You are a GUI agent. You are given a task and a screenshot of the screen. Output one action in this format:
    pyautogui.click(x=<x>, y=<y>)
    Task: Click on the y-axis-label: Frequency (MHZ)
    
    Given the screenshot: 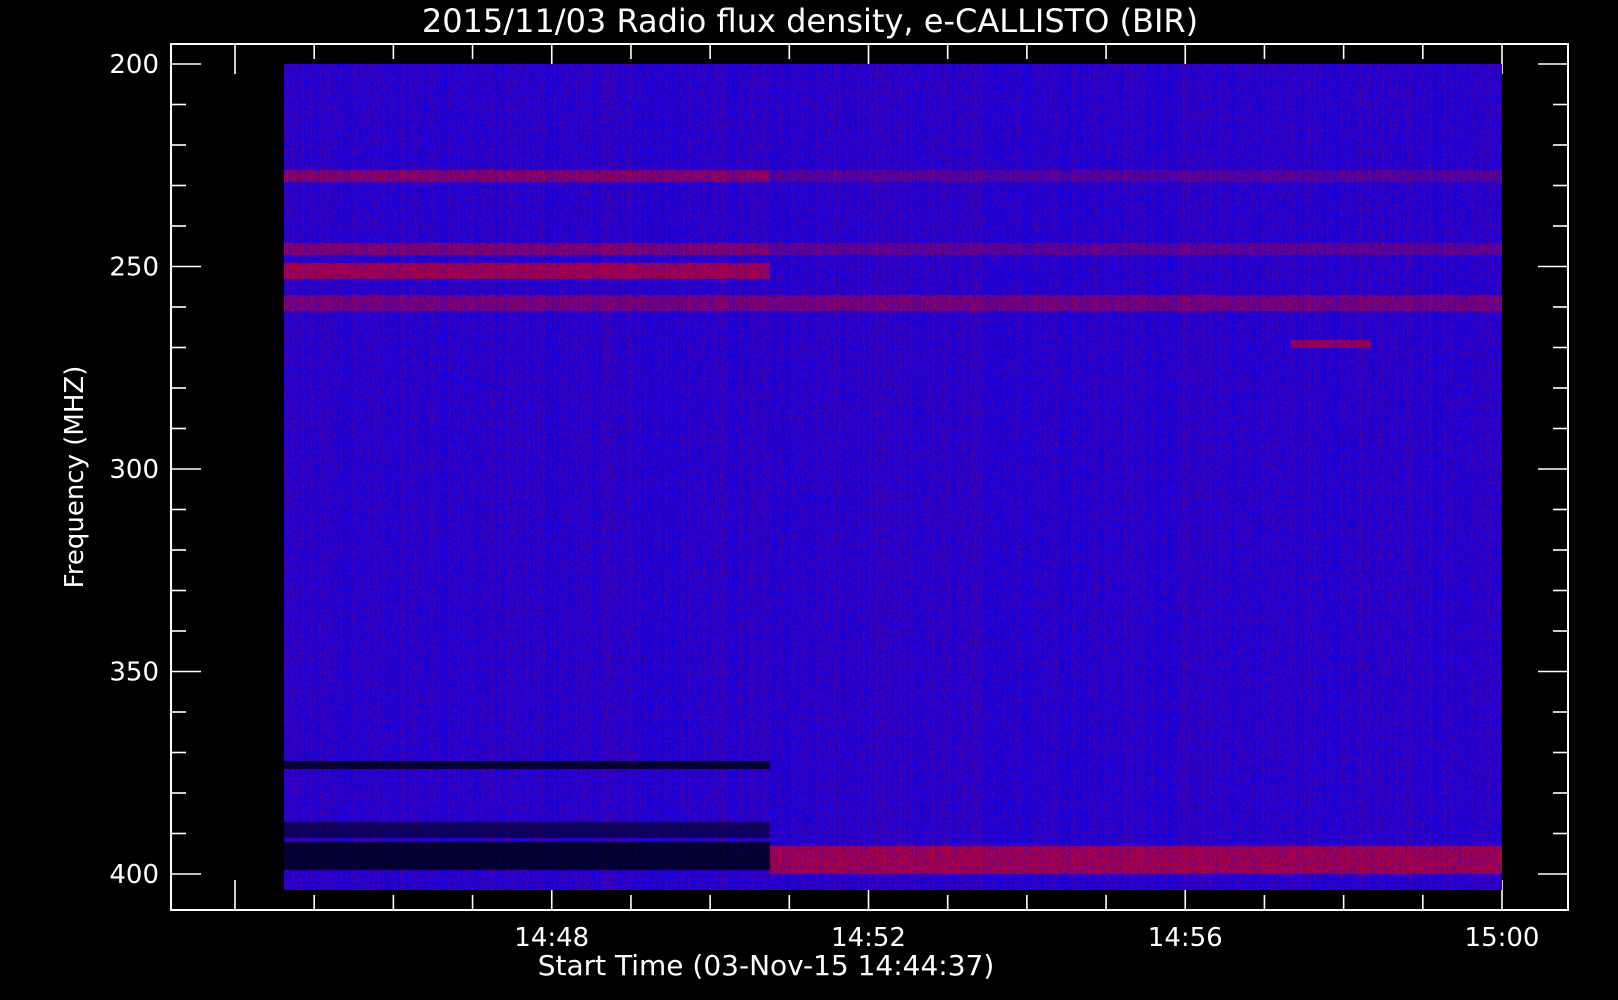 What is the action you would take?
    pyautogui.click(x=75, y=477)
    